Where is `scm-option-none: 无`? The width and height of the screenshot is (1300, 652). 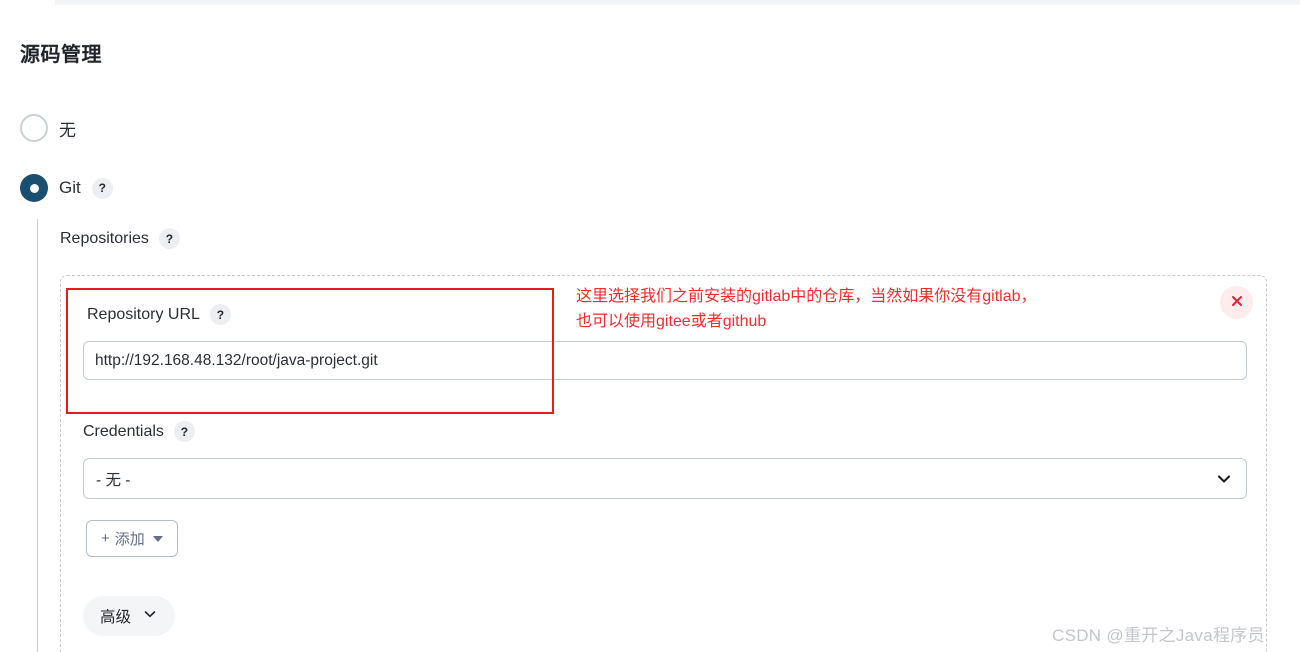 scm-option-none: 无 is located at coordinates (48, 128).